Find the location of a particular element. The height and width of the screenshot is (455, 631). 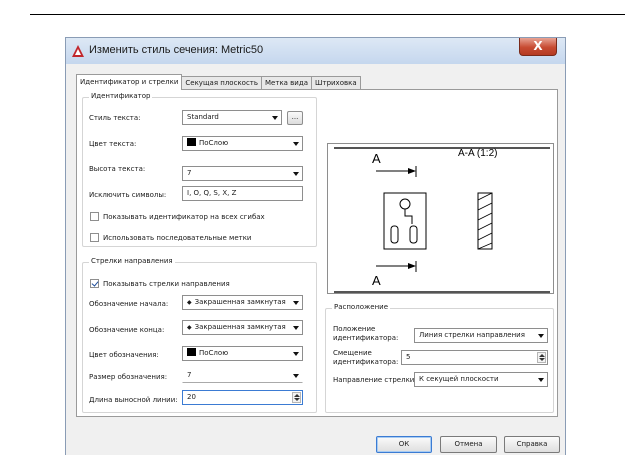

end-symbol-label: Обозначение конца: is located at coordinates (127, 330).